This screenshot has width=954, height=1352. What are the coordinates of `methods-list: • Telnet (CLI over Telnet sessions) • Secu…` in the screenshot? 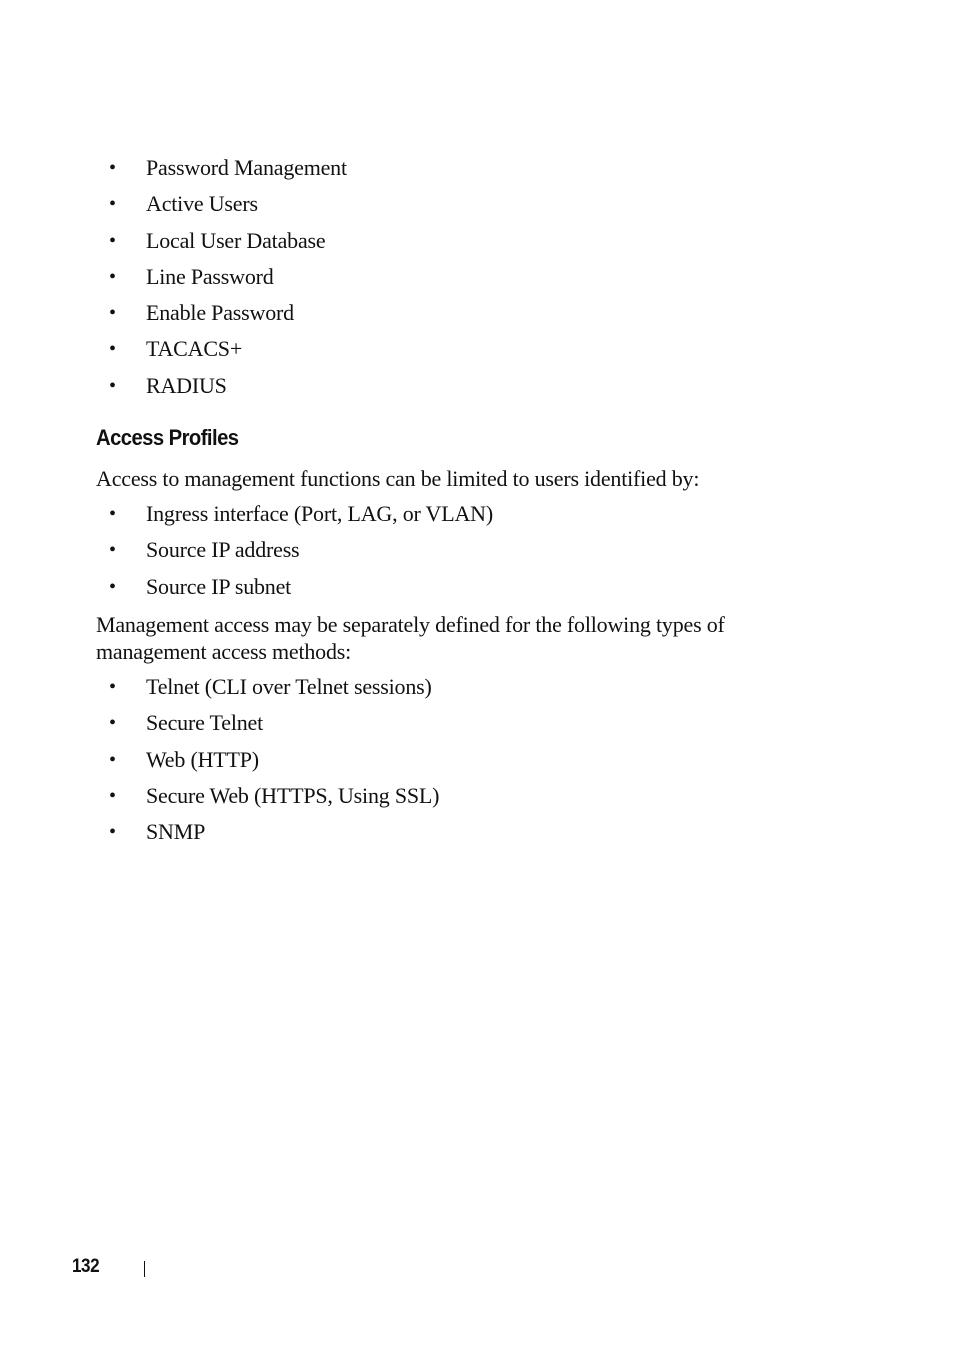 It's located at (267, 759).